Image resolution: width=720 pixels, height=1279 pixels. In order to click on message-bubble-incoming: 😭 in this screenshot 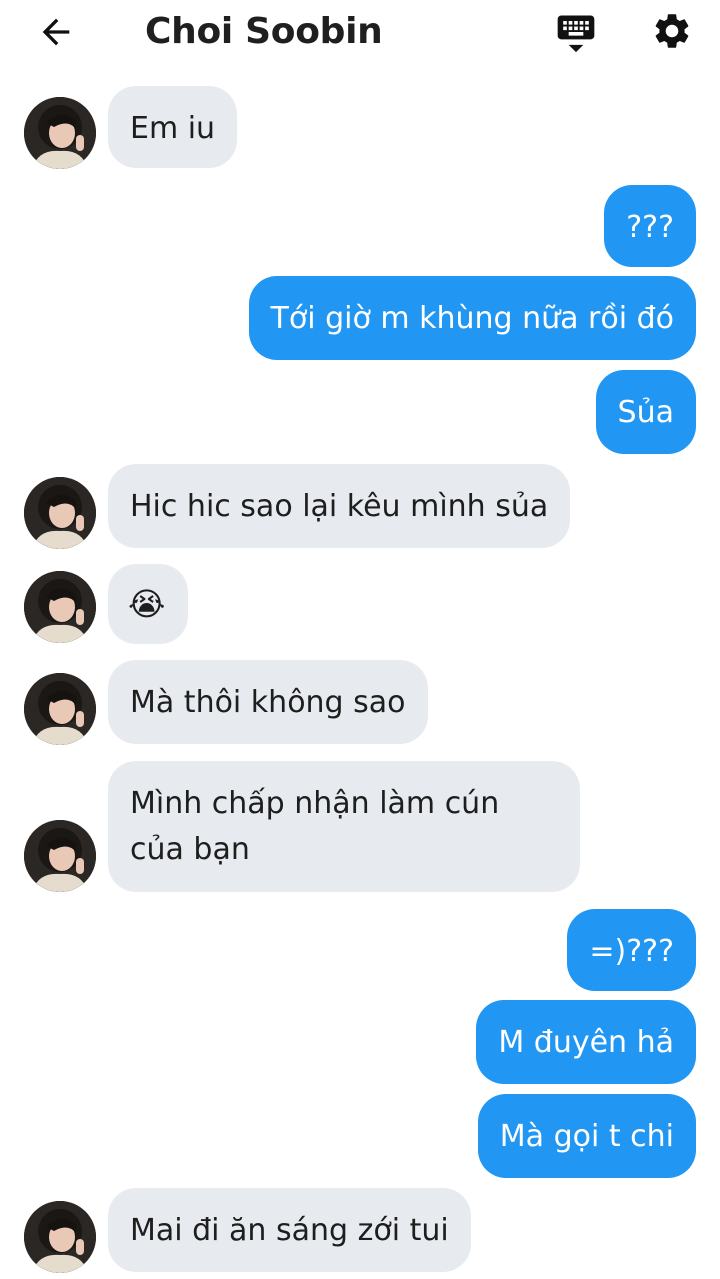, I will do `click(148, 604)`.